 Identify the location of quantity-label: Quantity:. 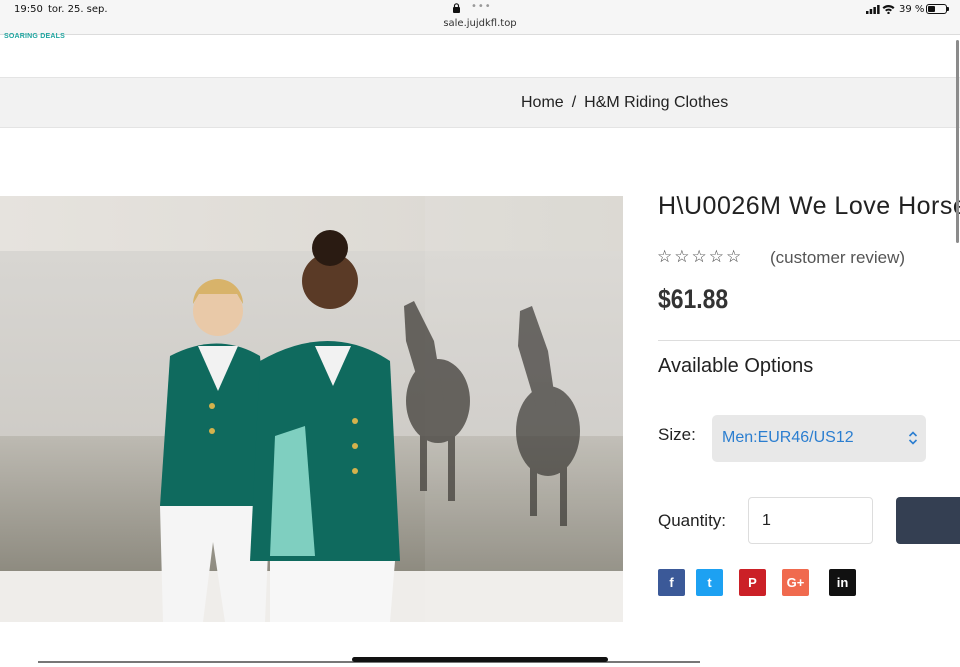
(692, 520).